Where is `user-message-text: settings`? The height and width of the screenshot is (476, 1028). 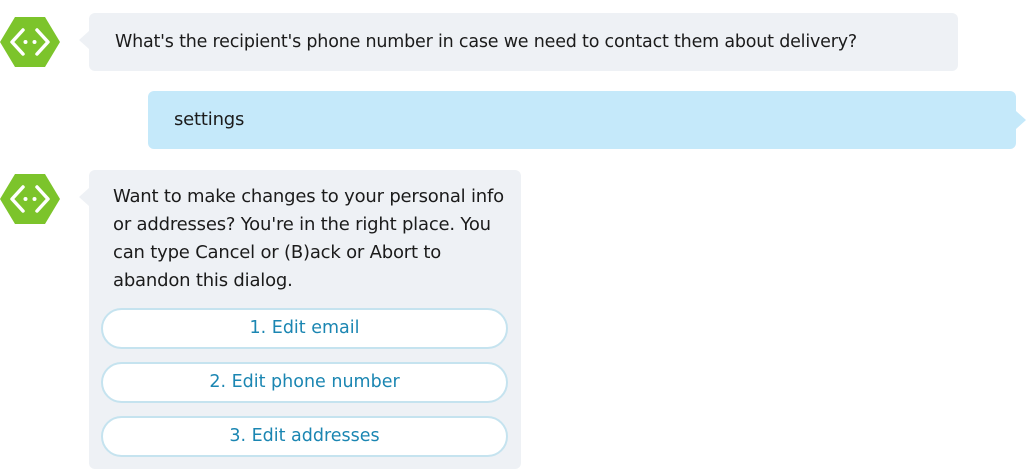
user-message-text: settings is located at coordinates (209, 119).